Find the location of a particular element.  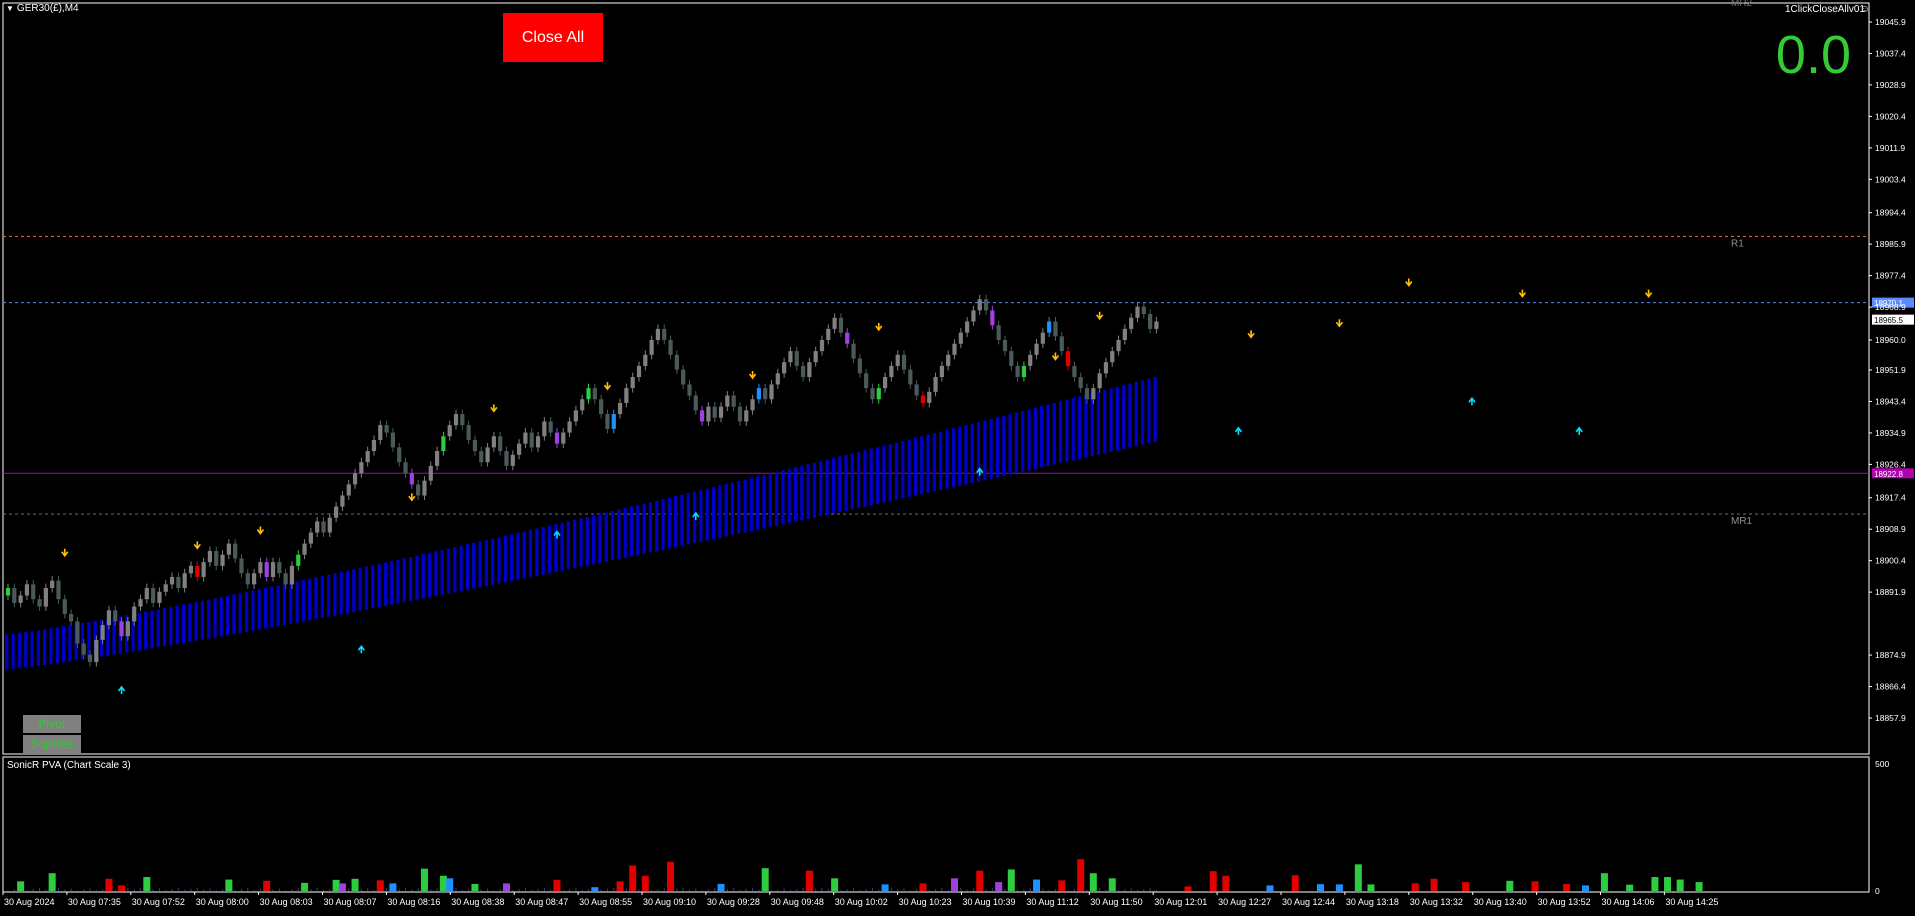

x-tick-label: 30 Aug 09:10 is located at coordinates (669, 902).